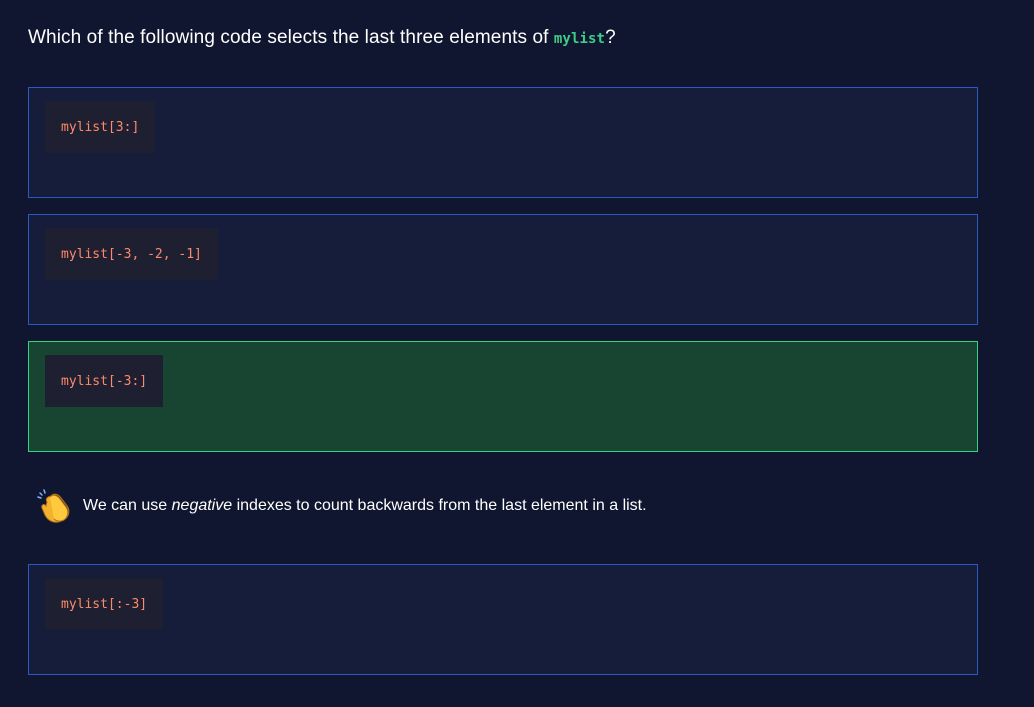  Describe the element at coordinates (202, 505) in the screenshot. I see `feedback-emphasis: negative` at that location.